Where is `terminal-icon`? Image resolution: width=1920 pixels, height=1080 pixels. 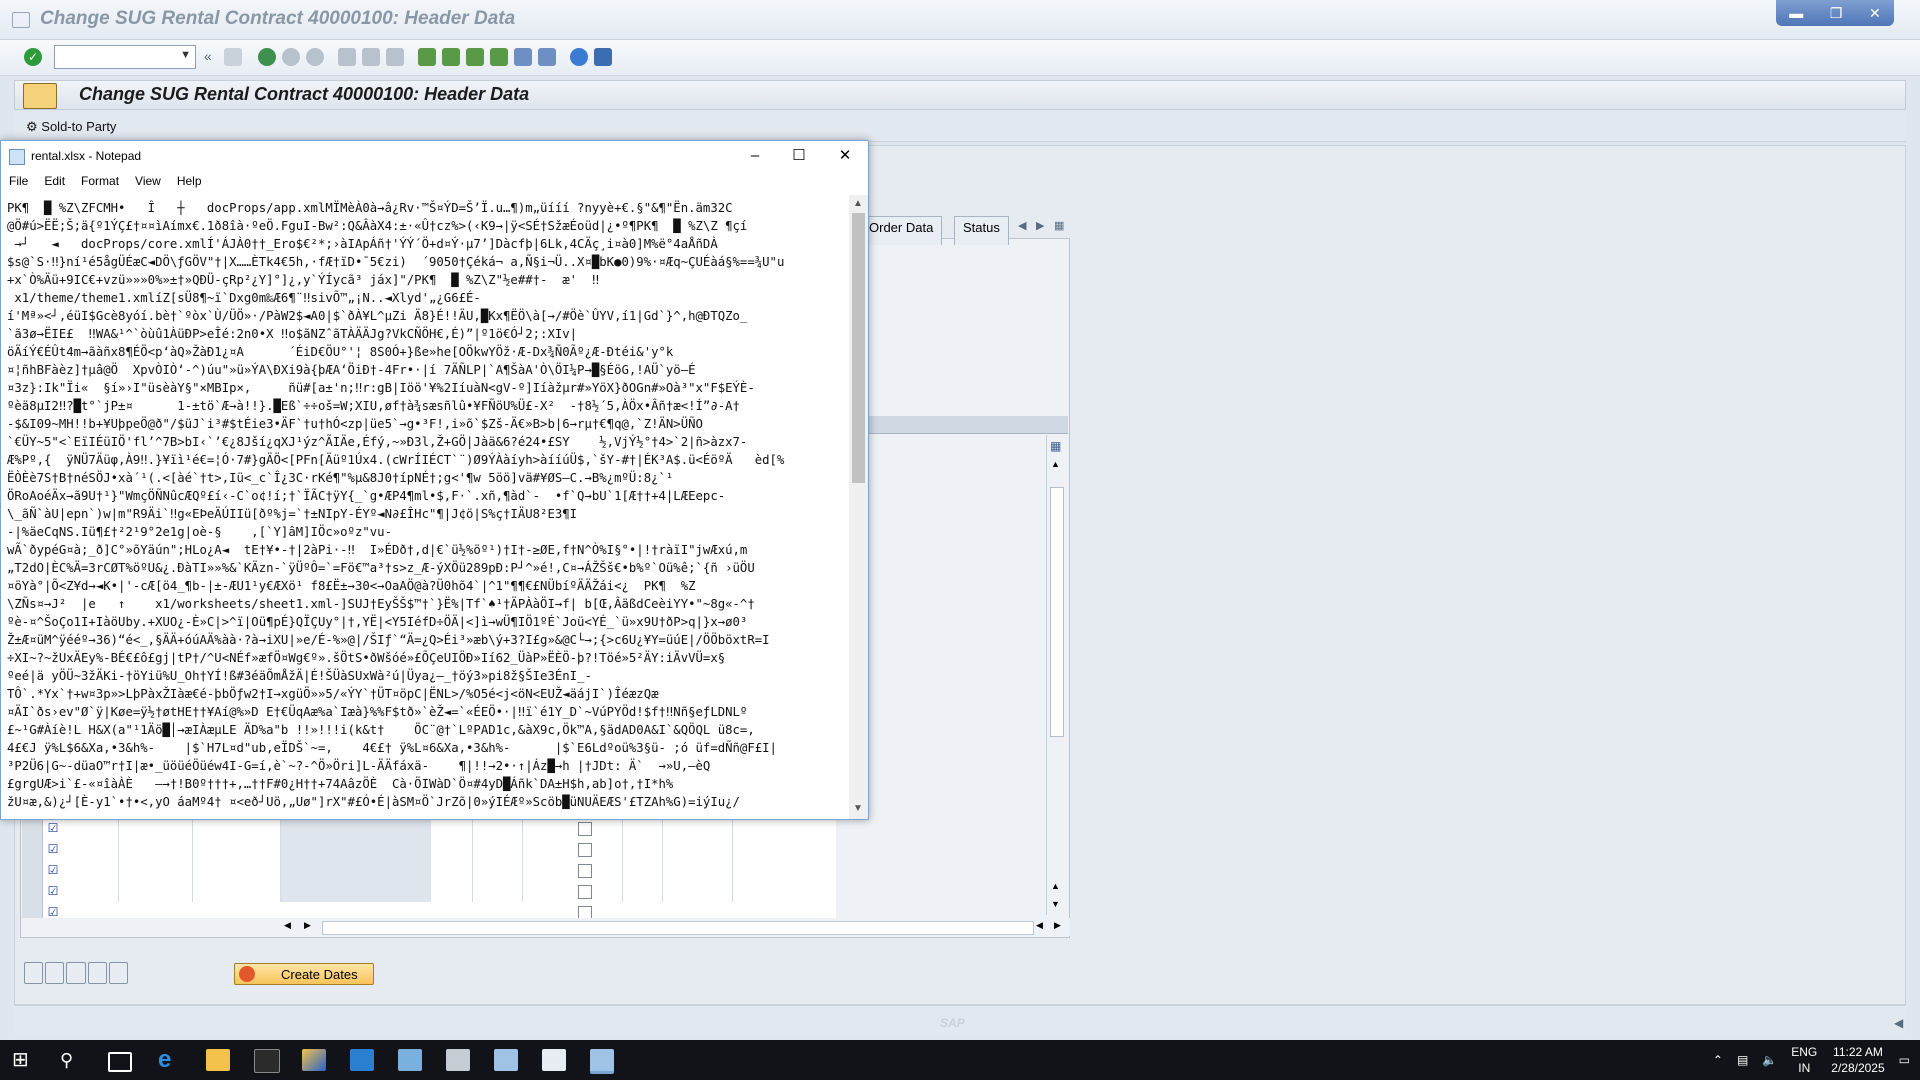
terminal-icon is located at coordinates (267, 1061).